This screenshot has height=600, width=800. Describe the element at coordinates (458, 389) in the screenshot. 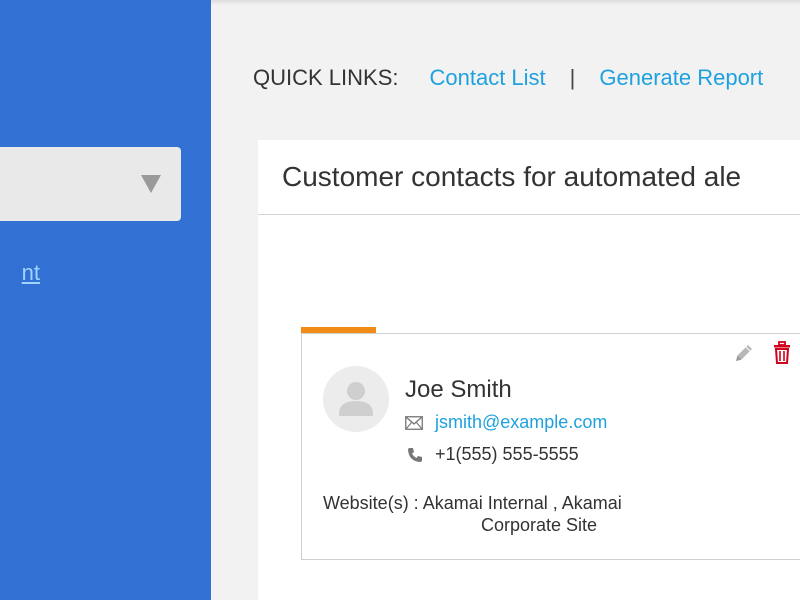

I see `contact-name: Joe Smith` at that location.